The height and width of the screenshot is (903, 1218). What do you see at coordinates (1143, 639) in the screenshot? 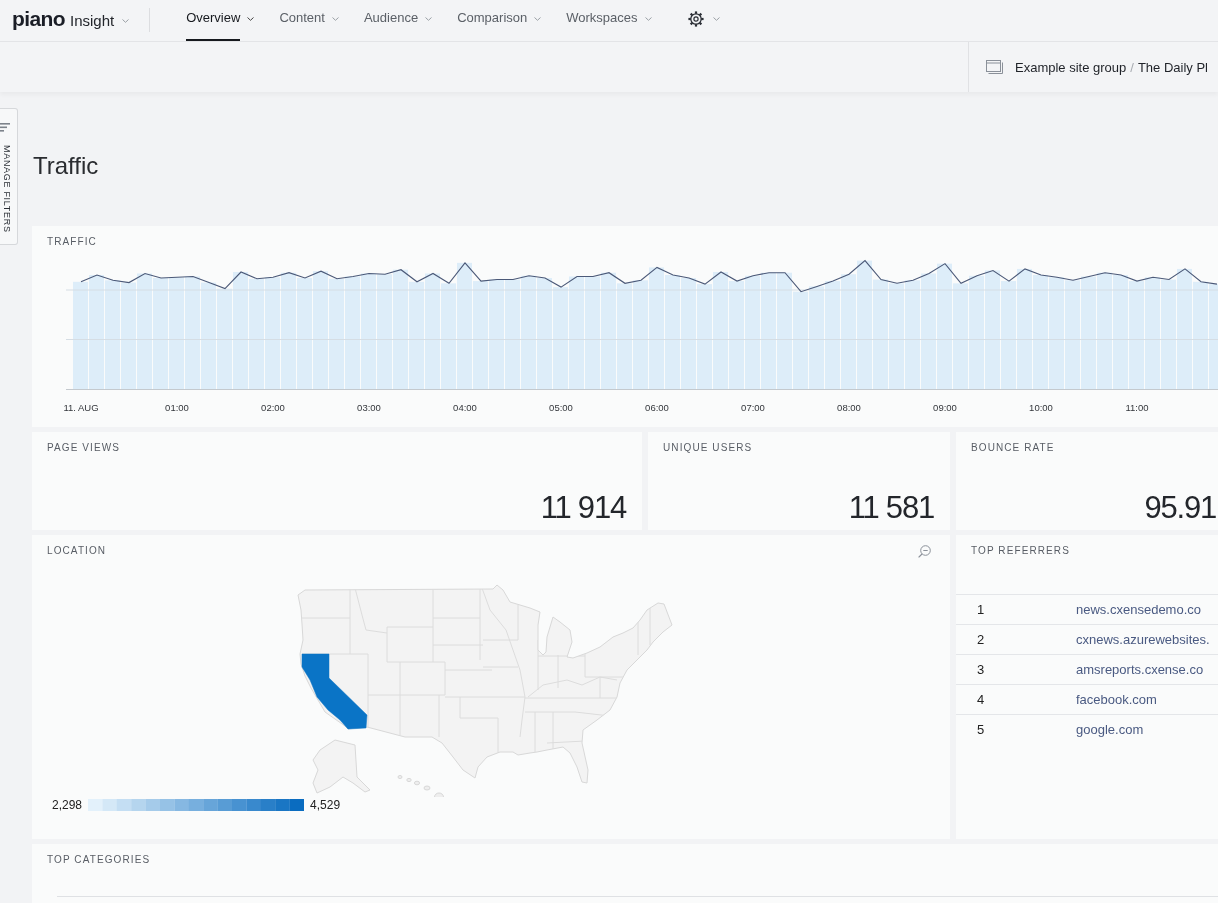
I see `referrer-link: cxnews.azurewebsites.` at bounding box center [1143, 639].